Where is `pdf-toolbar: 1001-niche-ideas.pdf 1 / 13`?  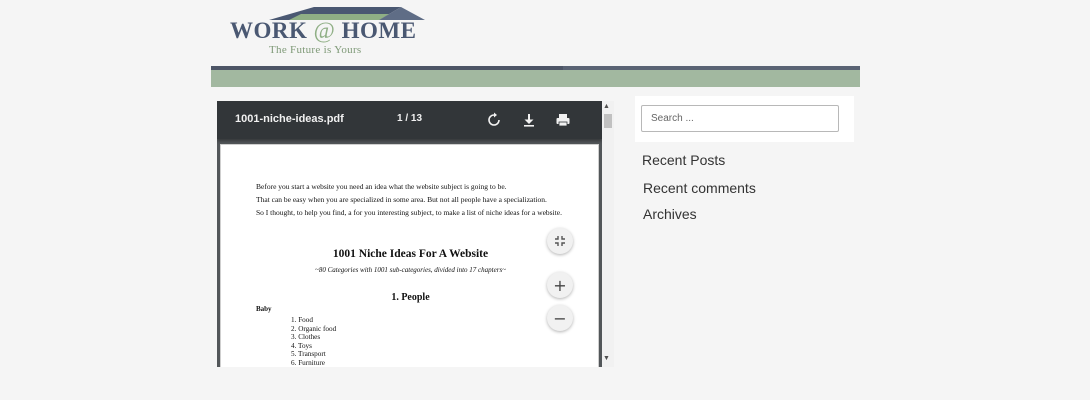 pdf-toolbar: 1001-niche-ideas.pdf 1 / 13 is located at coordinates (409, 120).